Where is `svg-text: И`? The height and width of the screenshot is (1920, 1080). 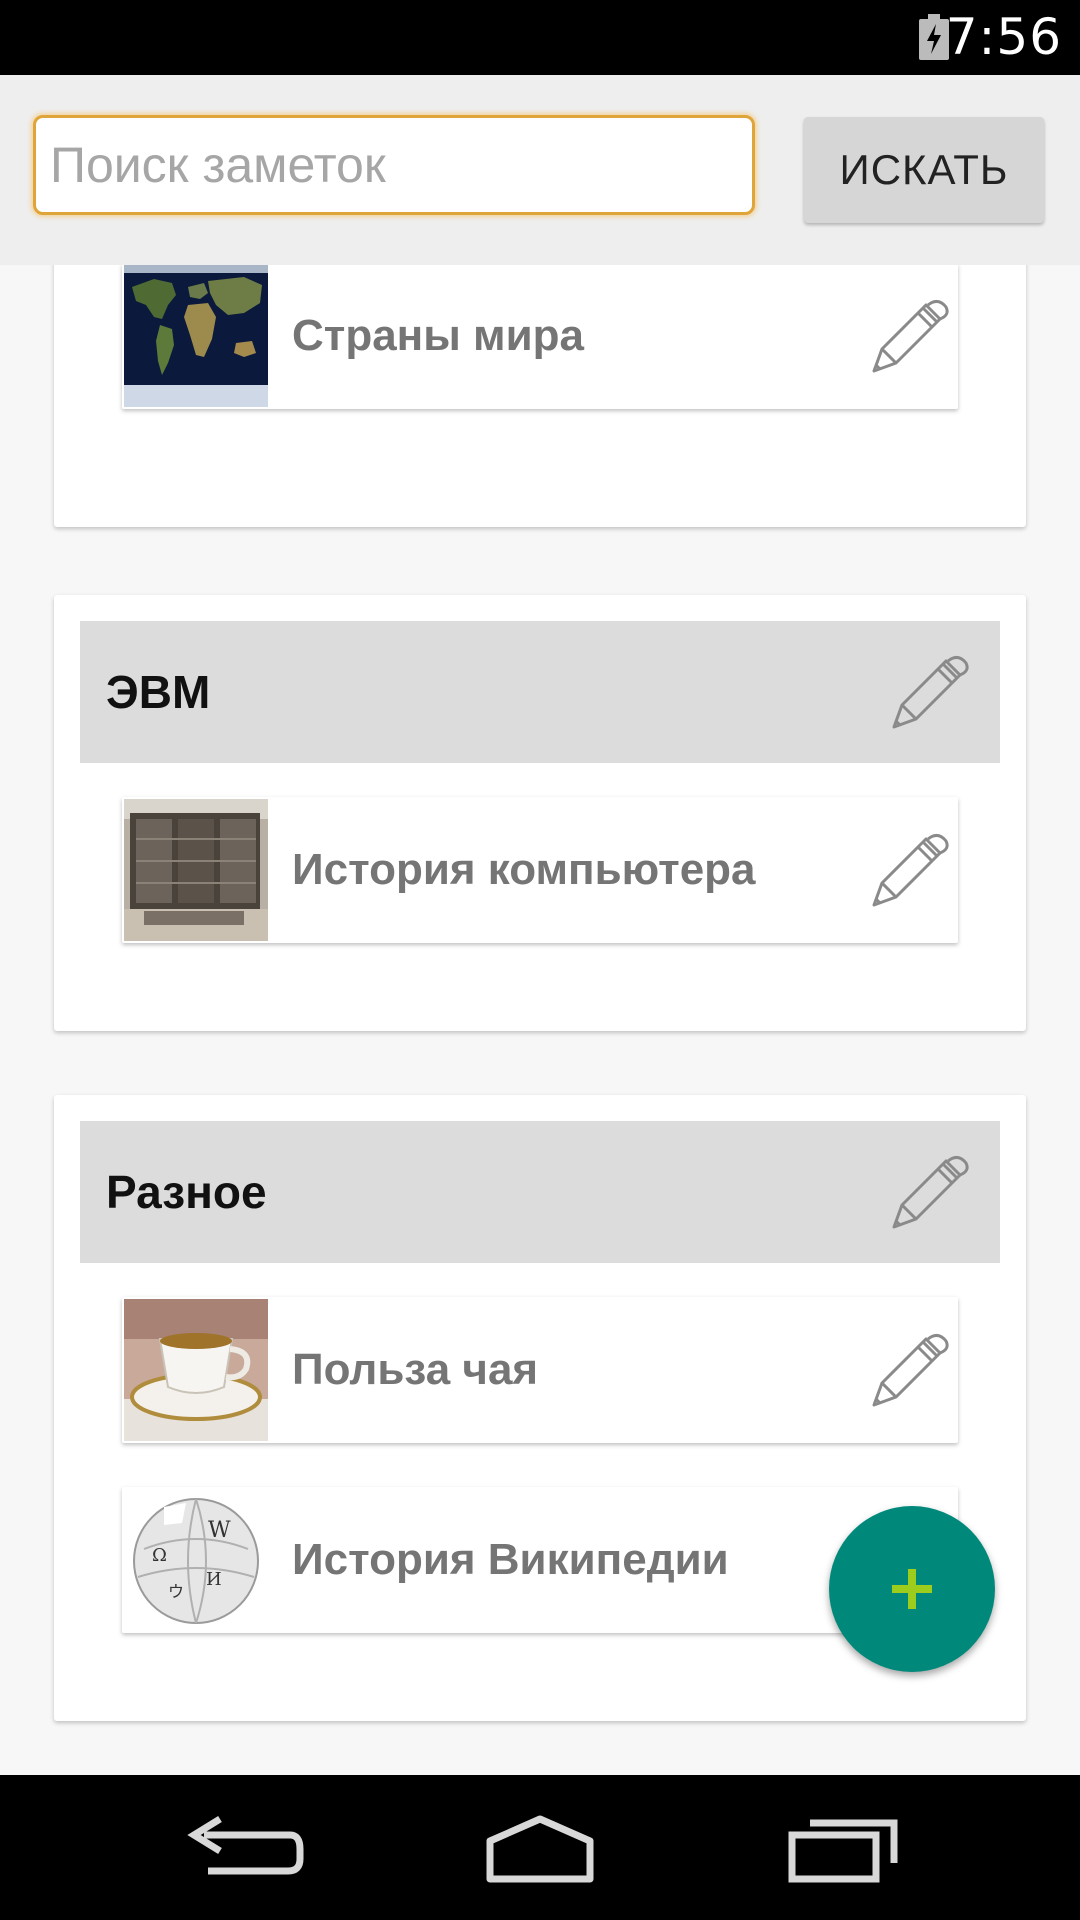
svg-text: И is located at coordinates (214, 1579).